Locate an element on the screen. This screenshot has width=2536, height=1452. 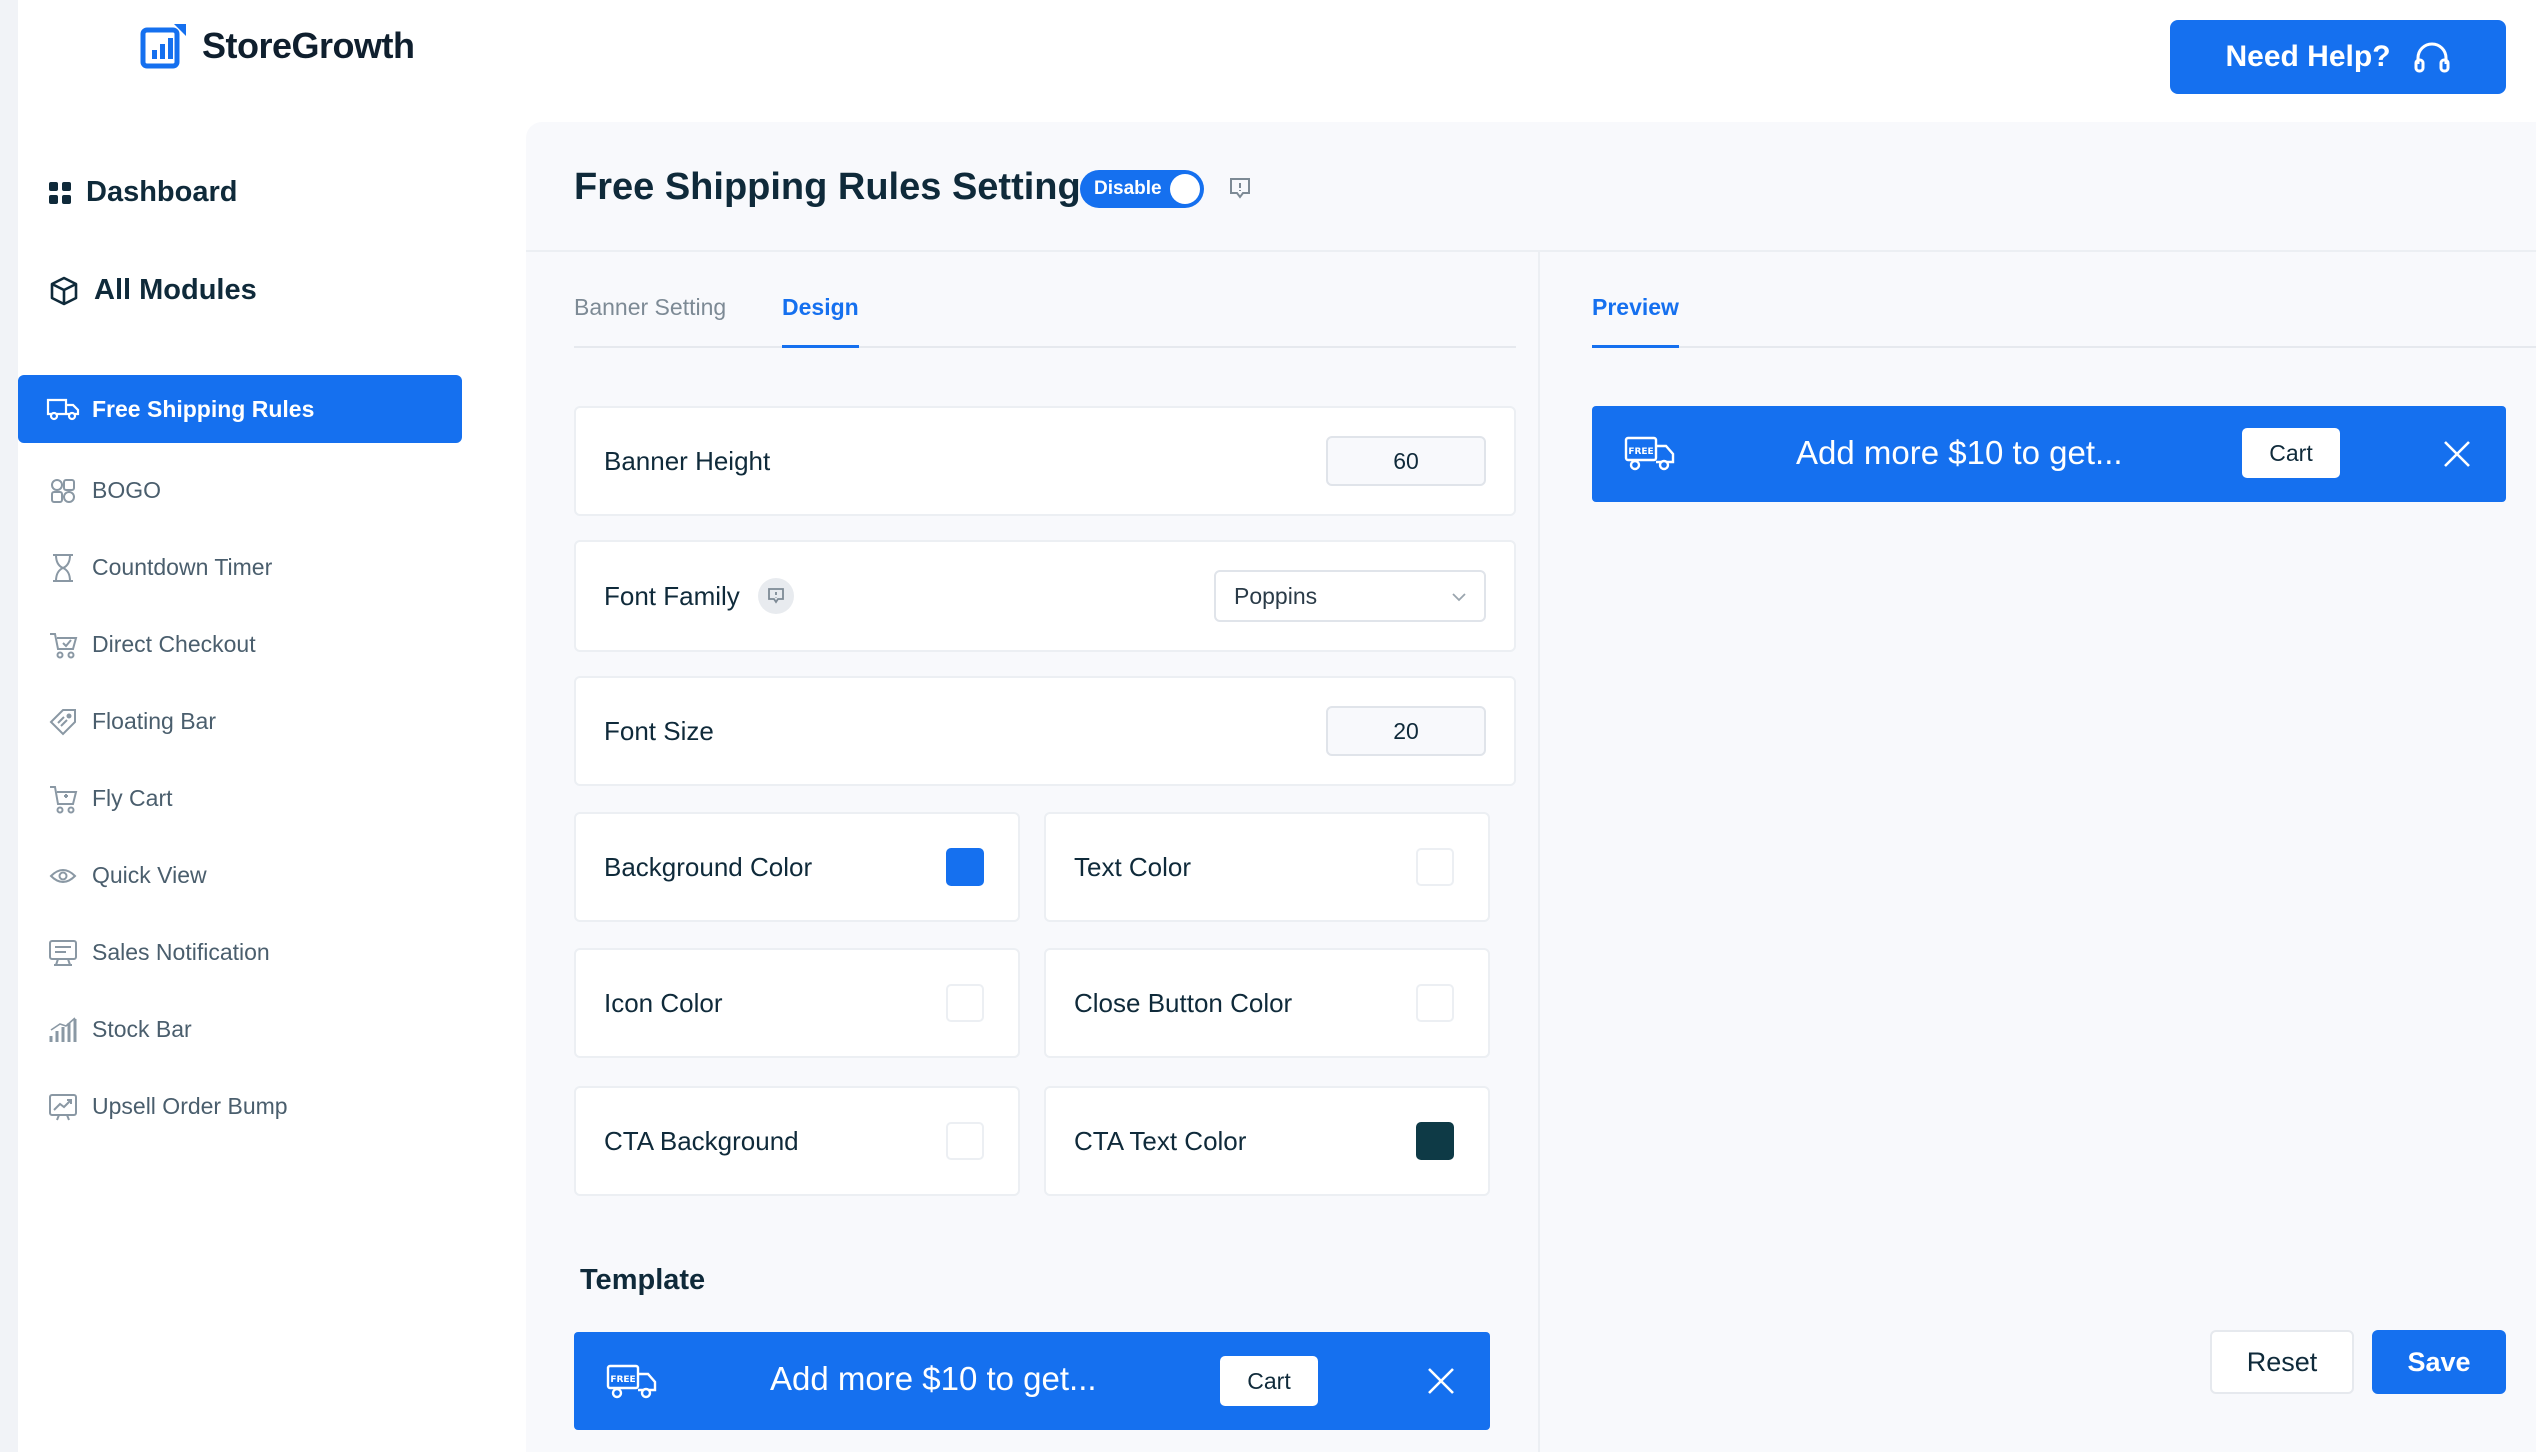
banner-height-row: Banner Height 60 is located at coordinates (1045, 461).